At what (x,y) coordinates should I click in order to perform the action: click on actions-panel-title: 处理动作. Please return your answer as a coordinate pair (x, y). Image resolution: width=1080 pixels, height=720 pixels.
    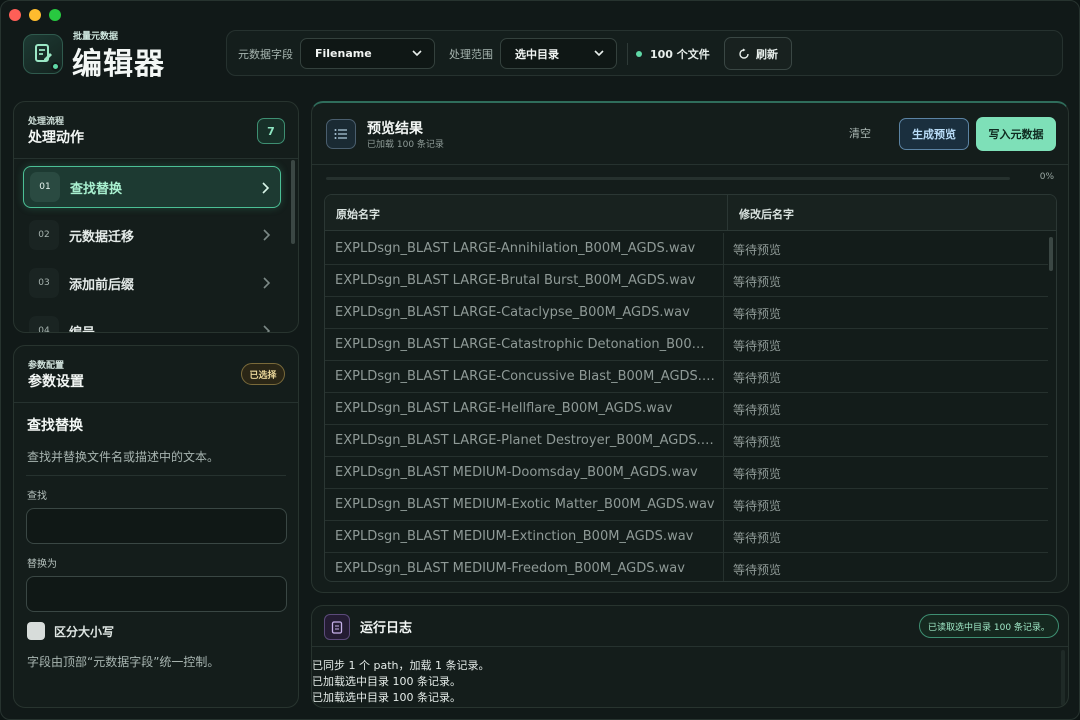
    Looking at the image, I should click on (56, 138).